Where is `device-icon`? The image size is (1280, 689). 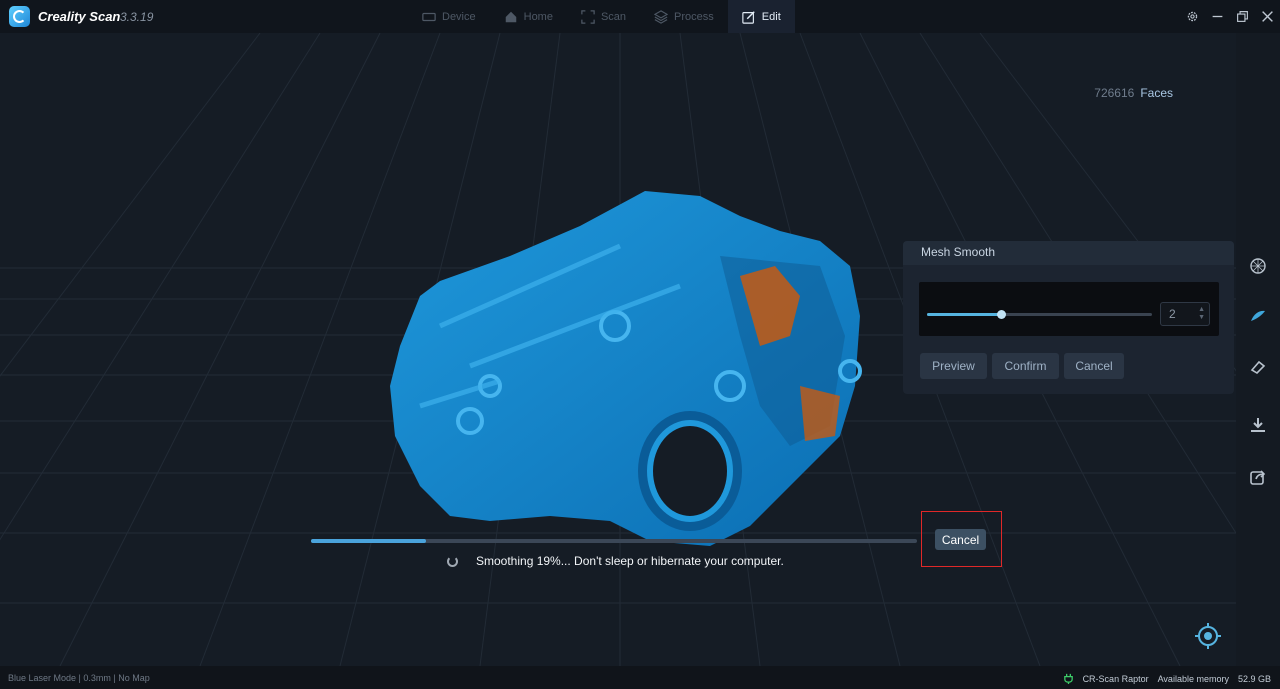
device-icon is located at coordinates (429, 16).